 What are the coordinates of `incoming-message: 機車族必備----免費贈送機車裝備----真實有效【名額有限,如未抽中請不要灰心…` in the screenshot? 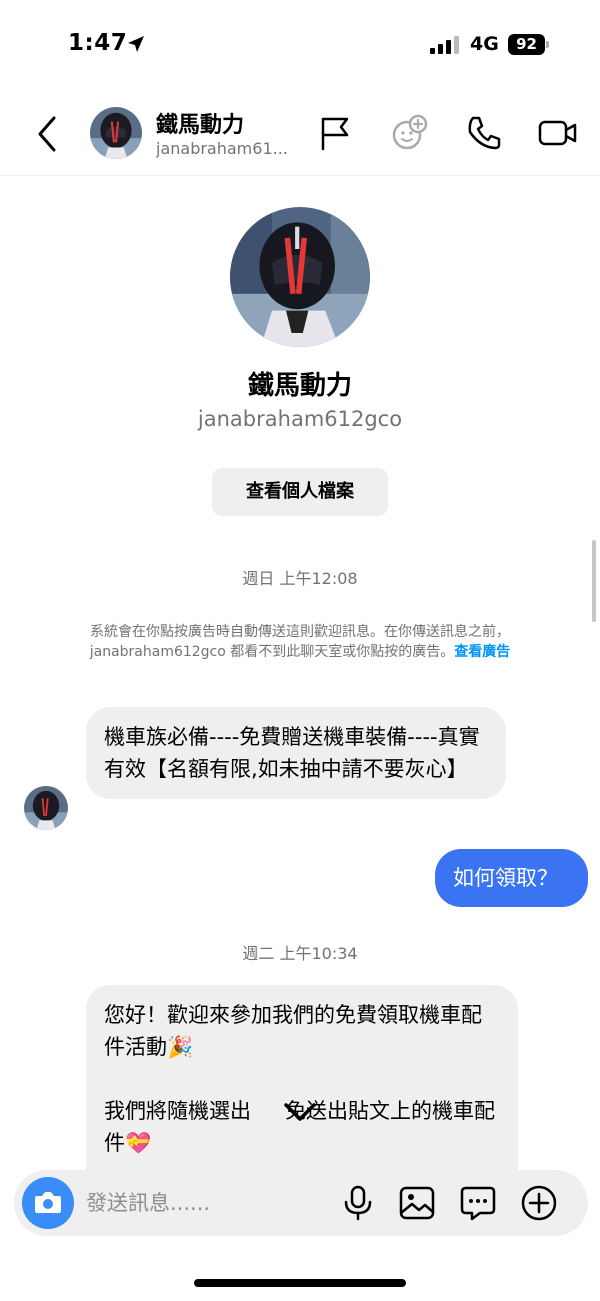 It's located at (296, 753).